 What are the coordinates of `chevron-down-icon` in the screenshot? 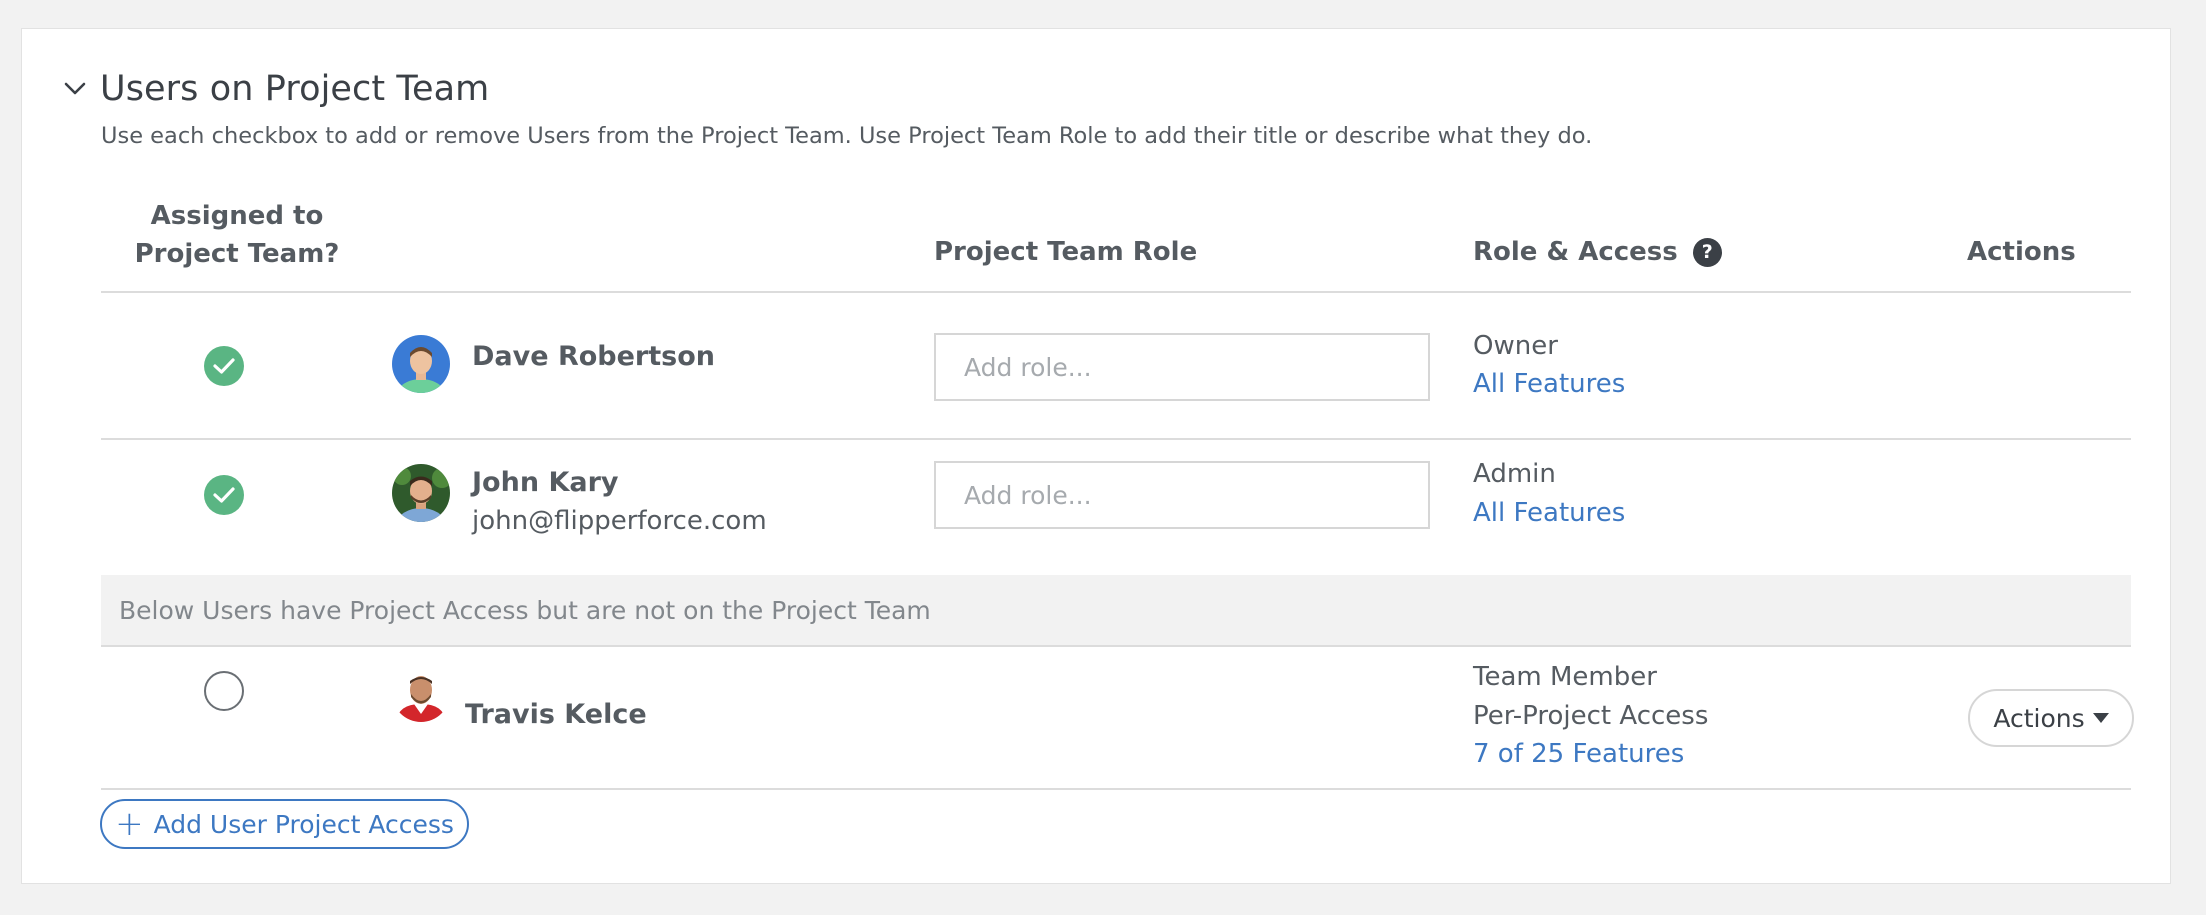 It's located at (75, 89).